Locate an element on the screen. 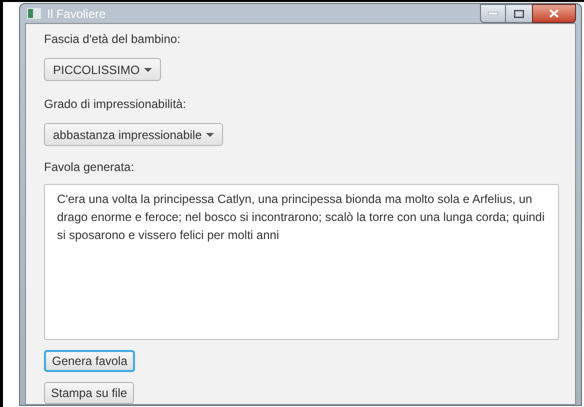 Image resolution: width=584 pixels, height=407 pixels. minimize-button is located at coordinates (493, 13).